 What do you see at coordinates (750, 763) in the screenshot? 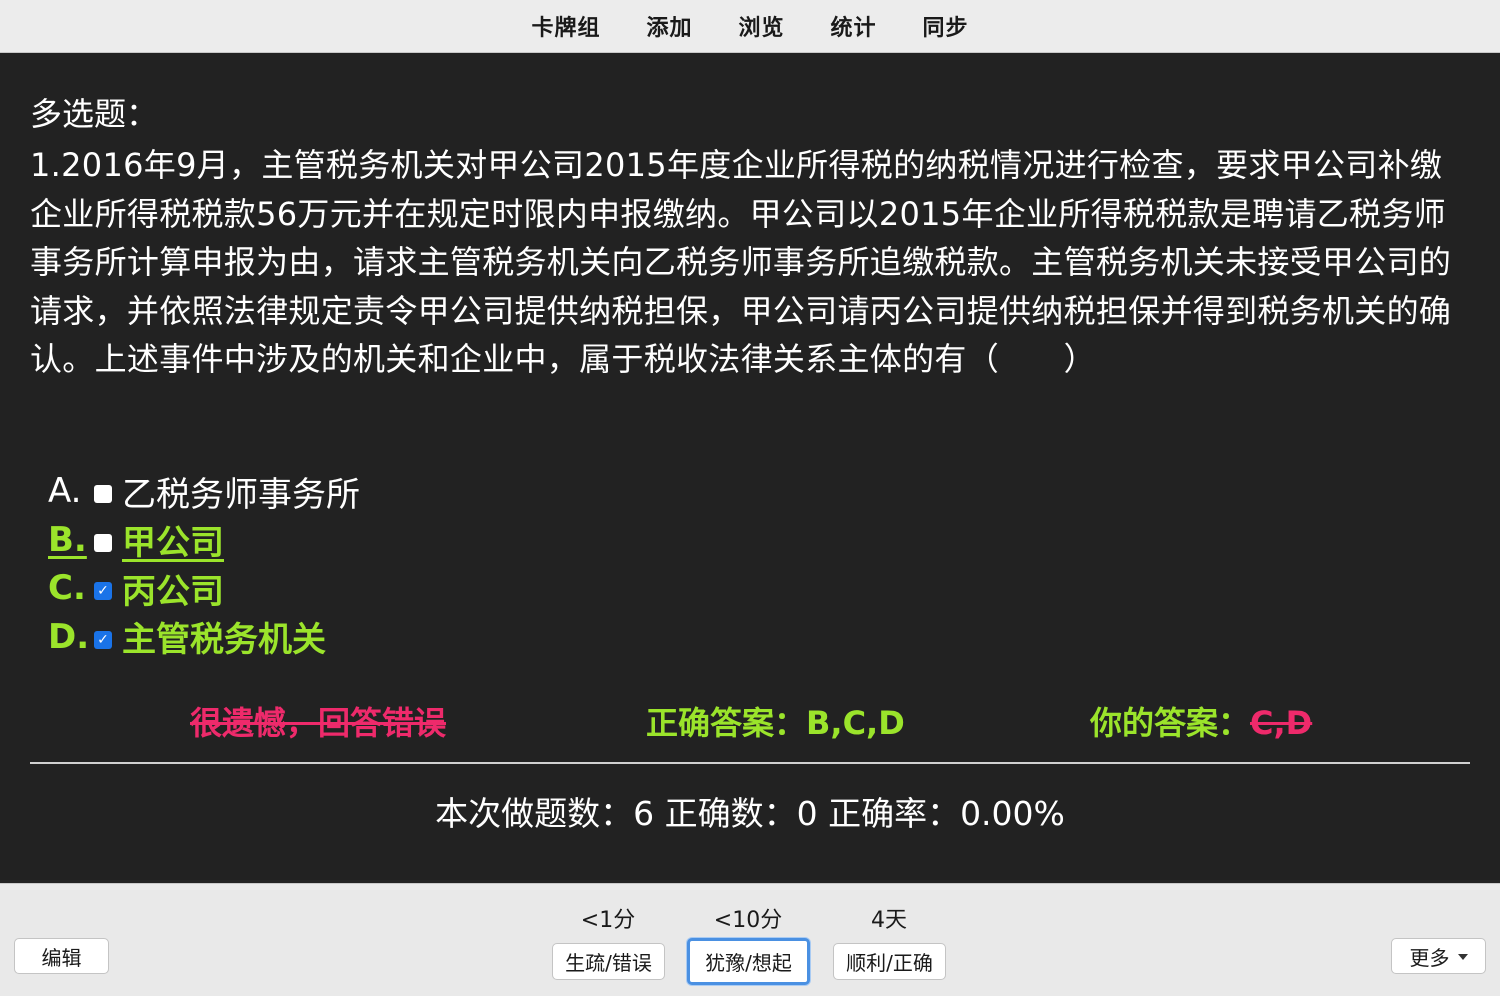
I see `divider` at bounding box center [750, 763].